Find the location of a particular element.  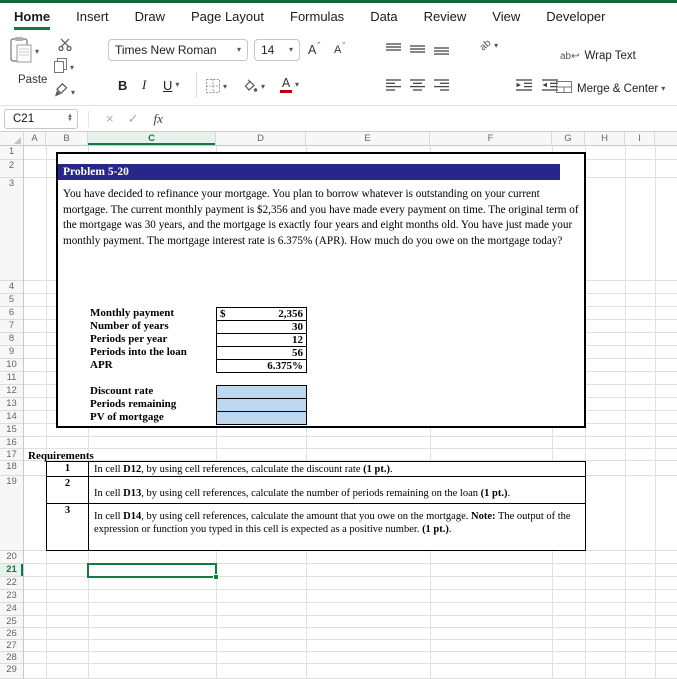

row-header-11: 11 is located at coordinates (11, 378).